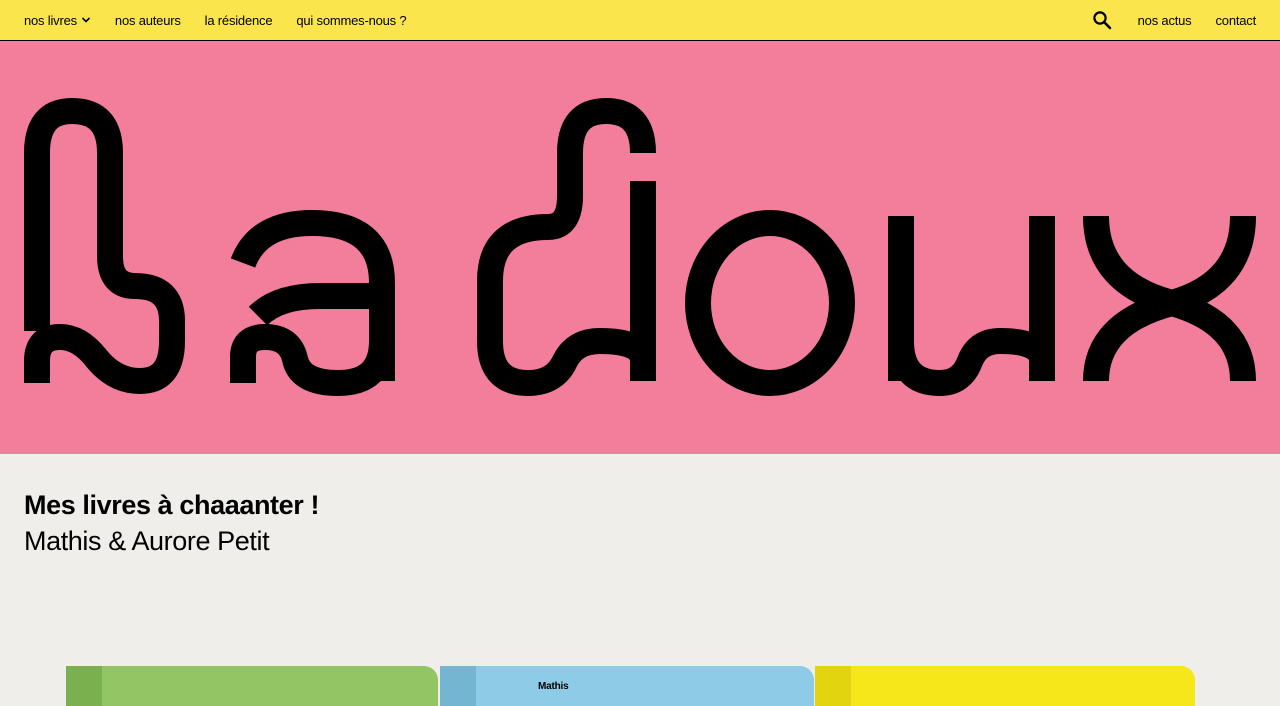 The height and width of the screenshot is (706, 1280). Describe the element at coordinates (627, 686) in the screenshot. I see `book-cover-blue: Mathis` at that location.